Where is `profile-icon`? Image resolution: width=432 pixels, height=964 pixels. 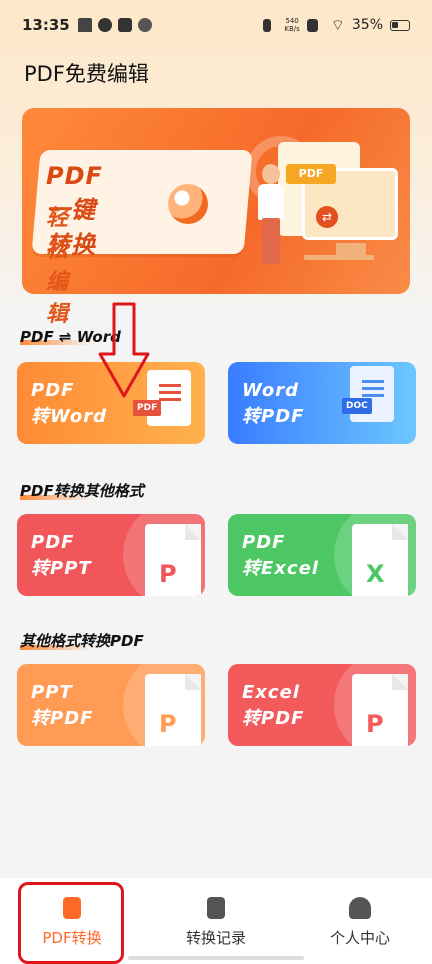 profile-icon is located at coordinates (360, 907).